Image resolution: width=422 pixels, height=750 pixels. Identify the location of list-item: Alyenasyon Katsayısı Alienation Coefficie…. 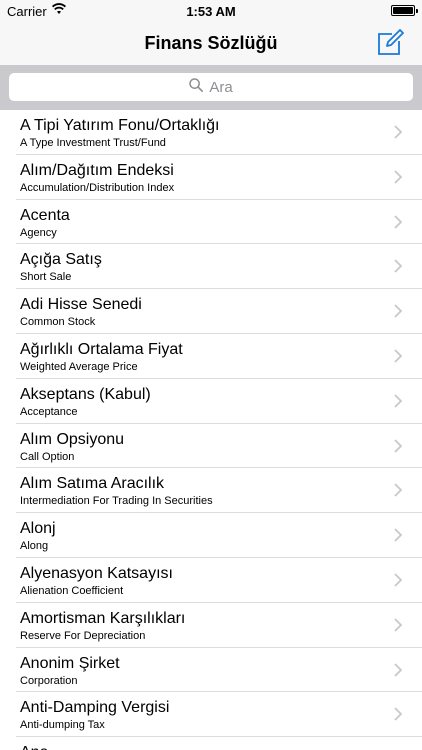
(211, 580).